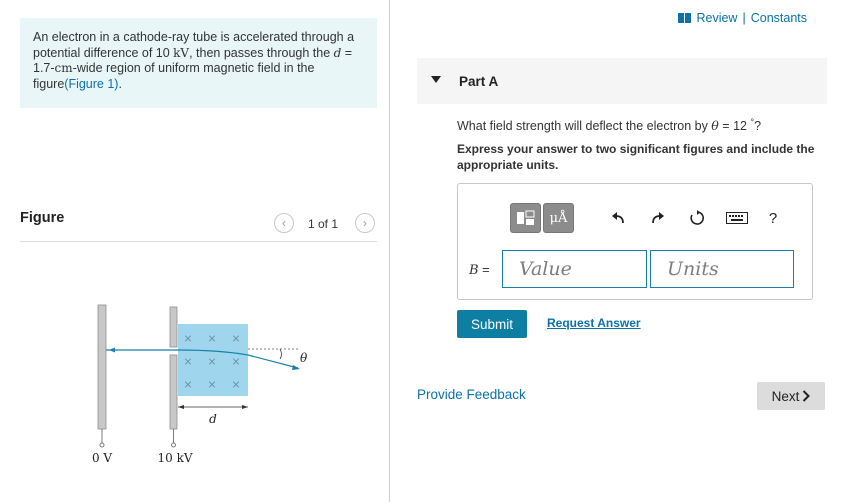  Describe the element at coordinates (722, 269) in the screenshot. I see `units-input: Units` at that location.